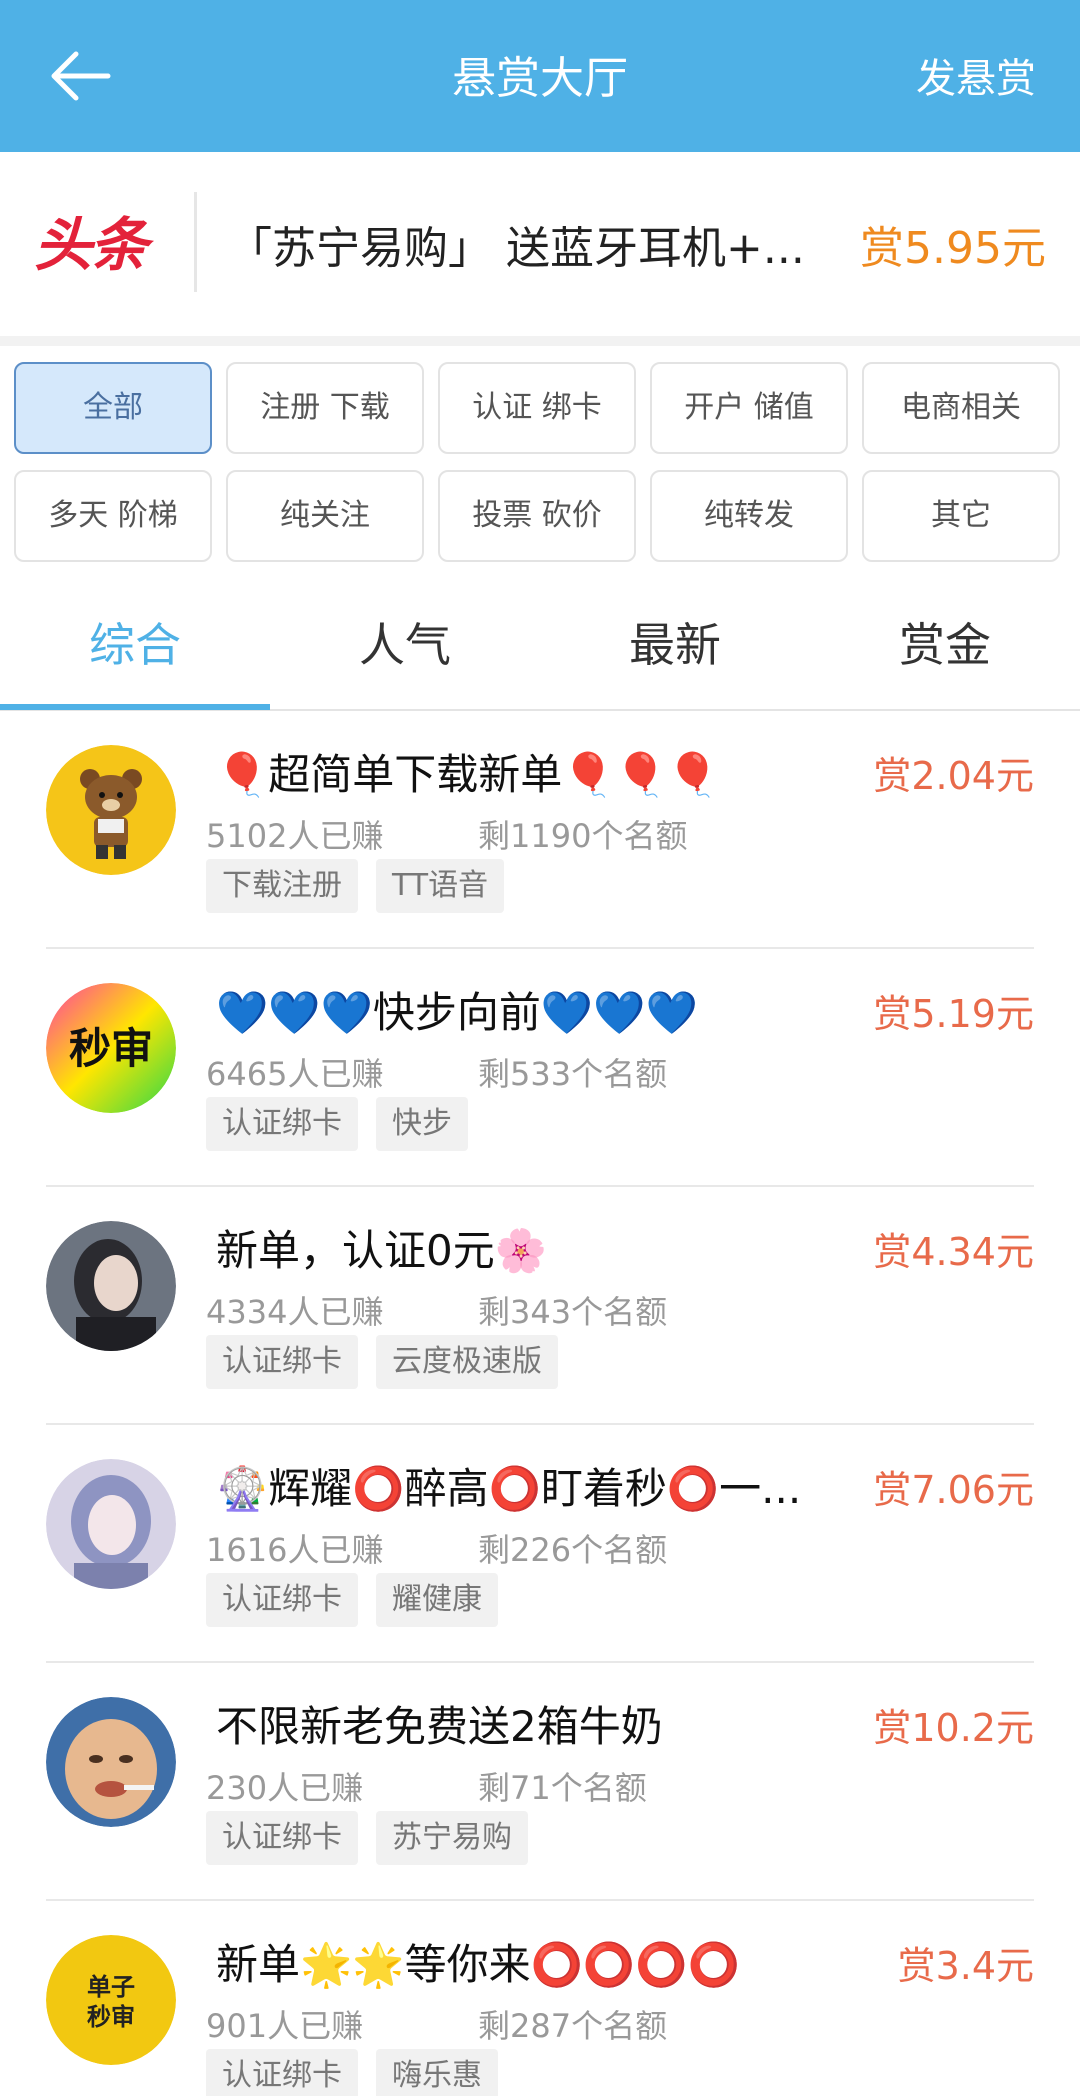 The width and height of the screenshot is (1080, 2096). I want to click on tab-reward: 赏金, so click(945, 650).